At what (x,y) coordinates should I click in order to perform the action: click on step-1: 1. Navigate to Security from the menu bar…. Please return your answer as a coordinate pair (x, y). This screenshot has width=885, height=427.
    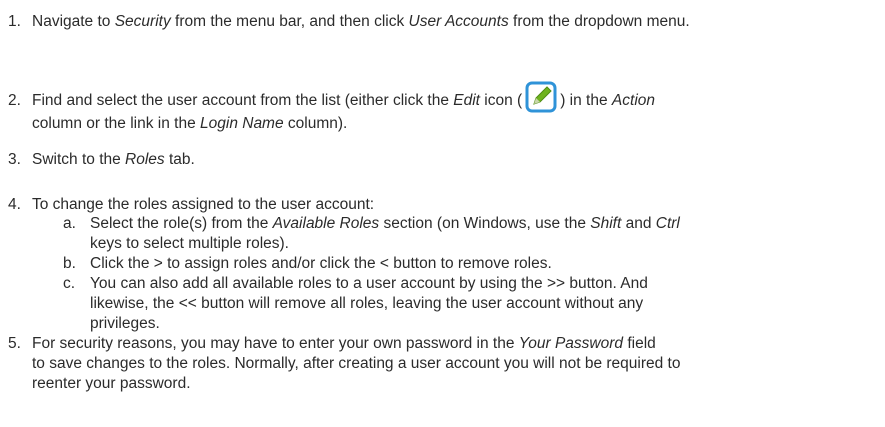
    Looking at the image, I should click on (349, 21).